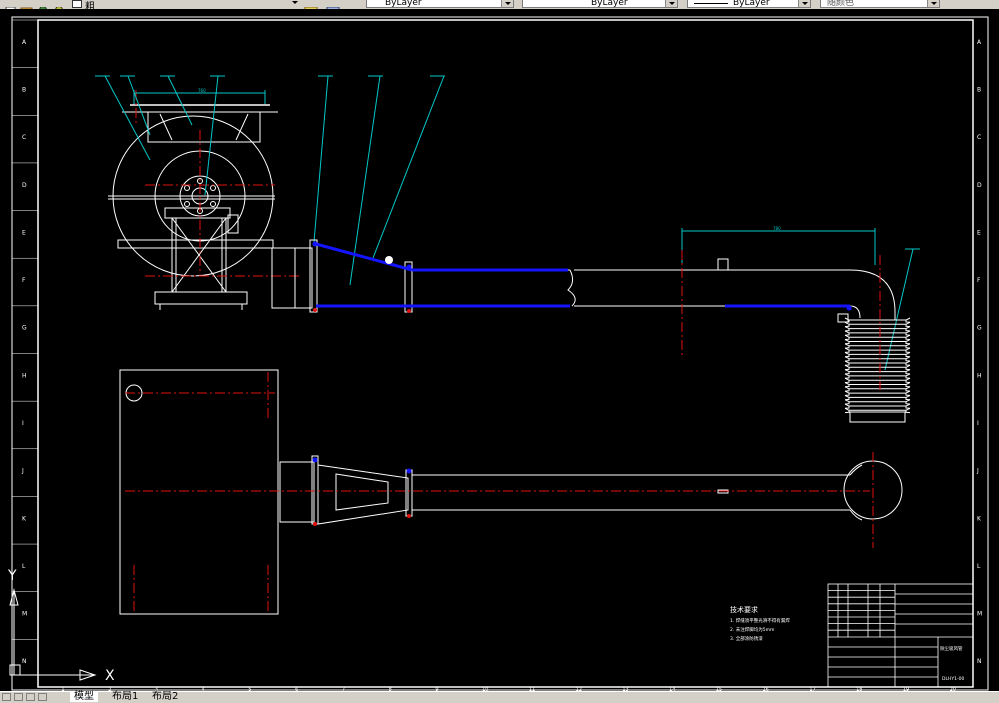  I want to click on title-block-name: 除尘吸风管, so click(951, 648).